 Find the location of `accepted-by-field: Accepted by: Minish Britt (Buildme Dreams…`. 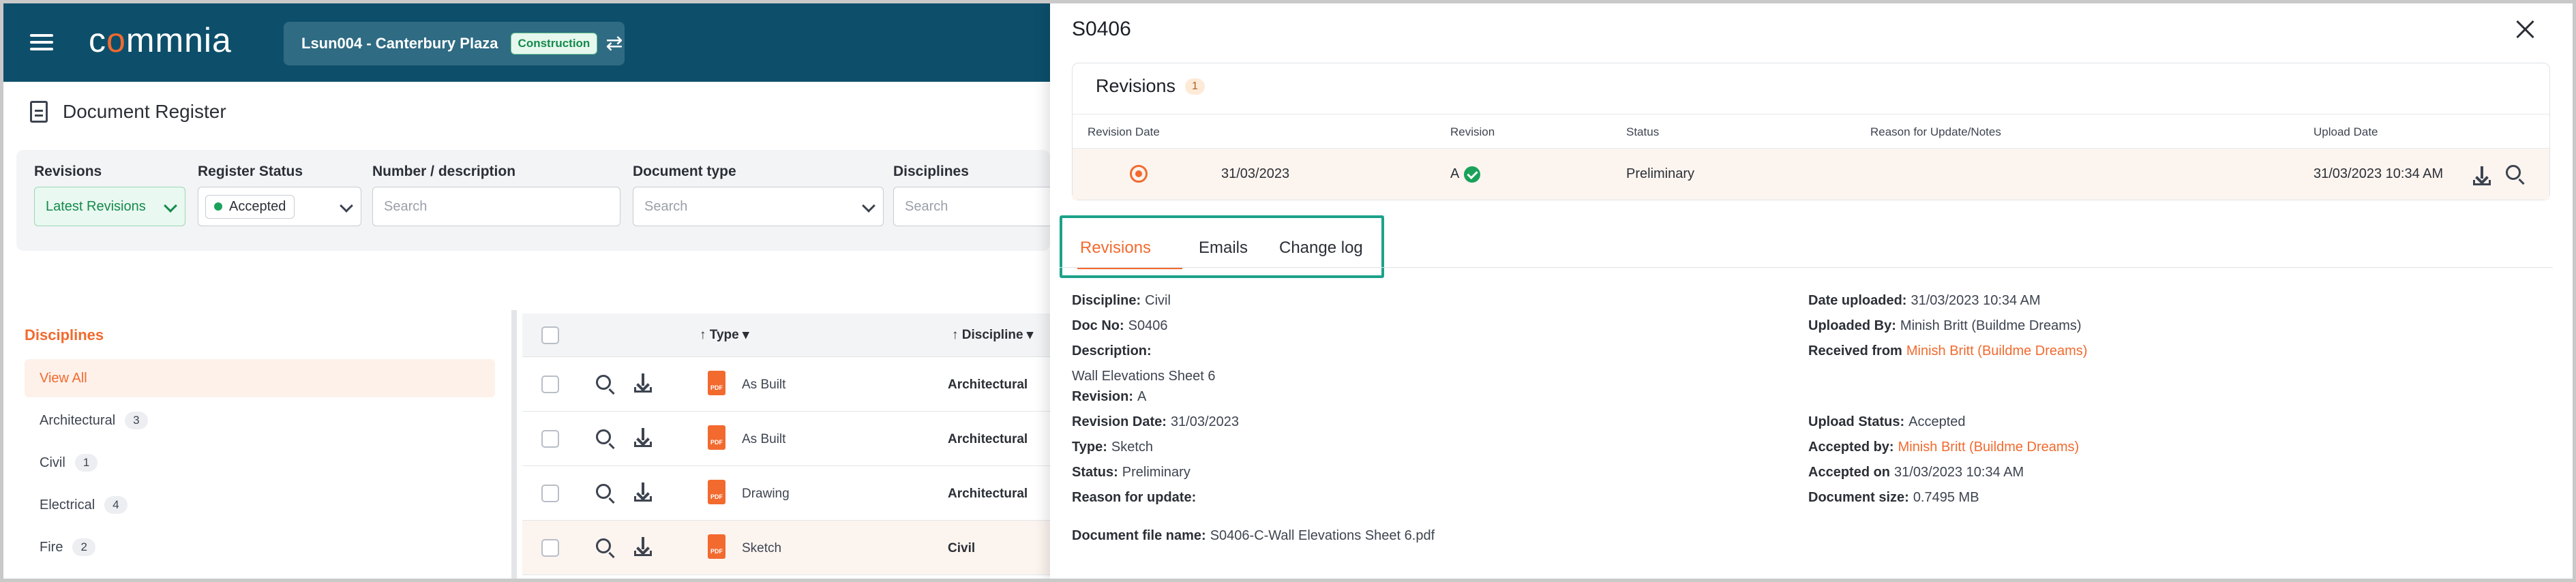

accepted-by-field: Accepted by: Minish Britt (Buildme Dreams… is located at coordinates (1944, 447).